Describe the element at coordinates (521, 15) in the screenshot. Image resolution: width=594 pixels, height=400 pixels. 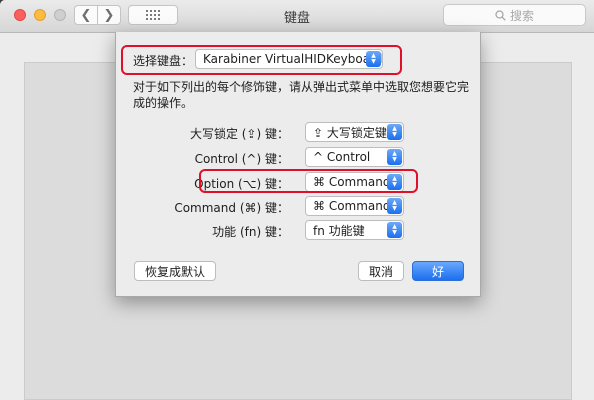
I see `search-placeholder: 搜索` at that location.